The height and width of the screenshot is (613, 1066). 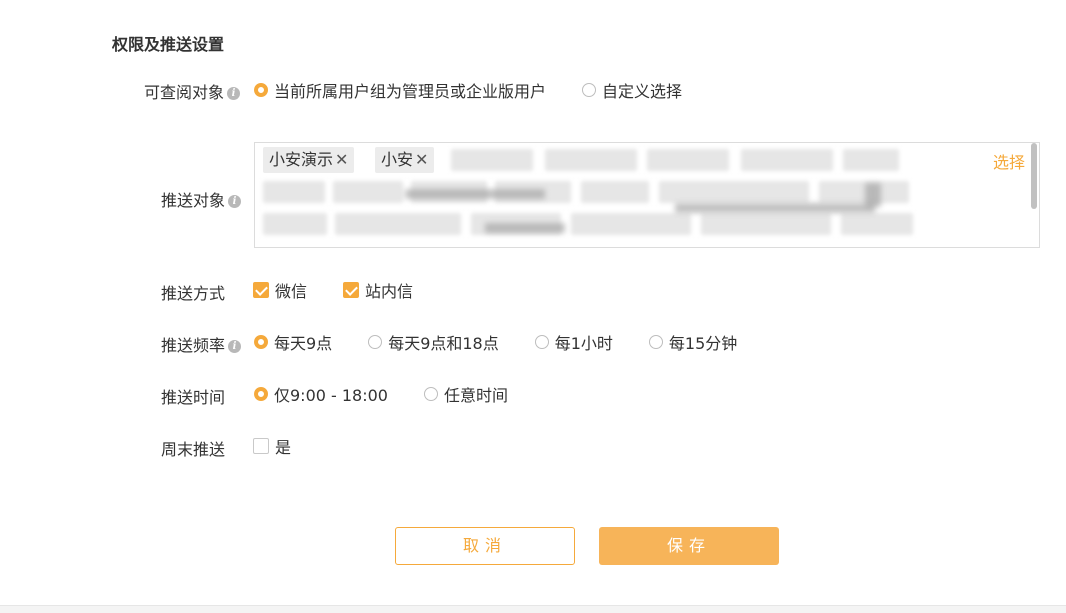 I want to click on frequency-option-9am-6pm: 每天9点和18点, so click(x=433, y=342).